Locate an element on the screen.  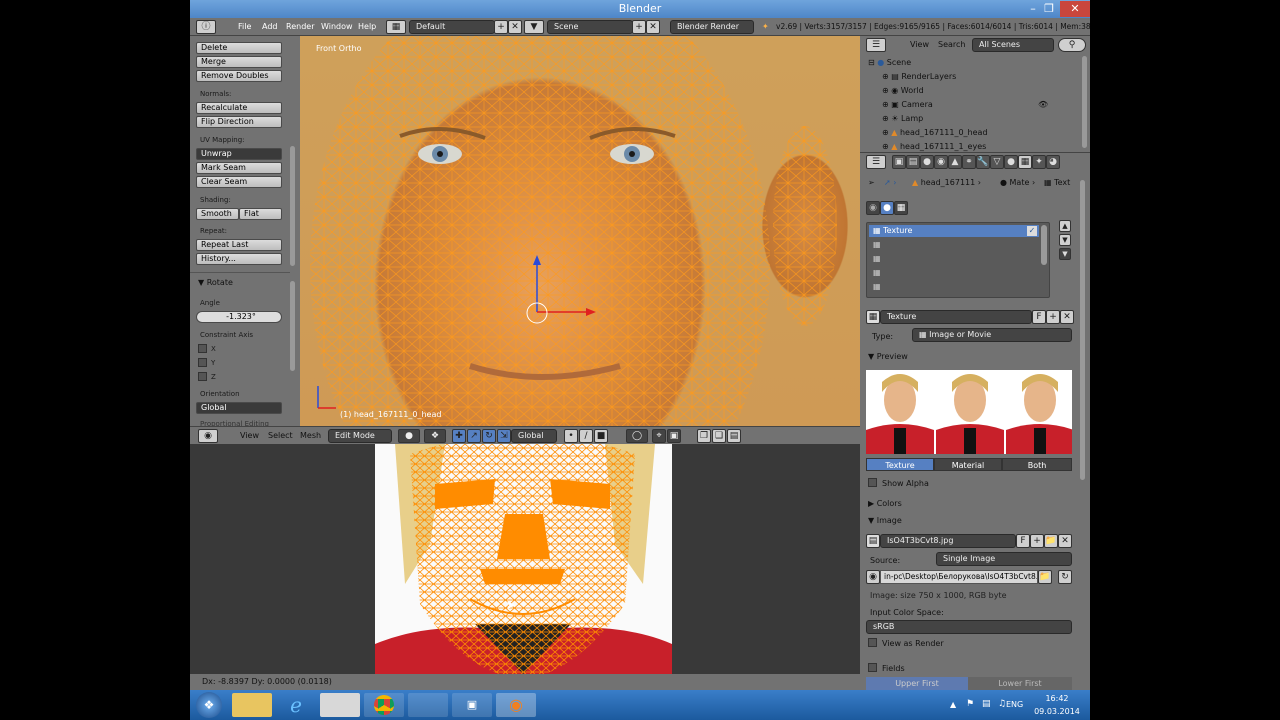
clock-time: 16:42 is located at coordinates (1057, 698).